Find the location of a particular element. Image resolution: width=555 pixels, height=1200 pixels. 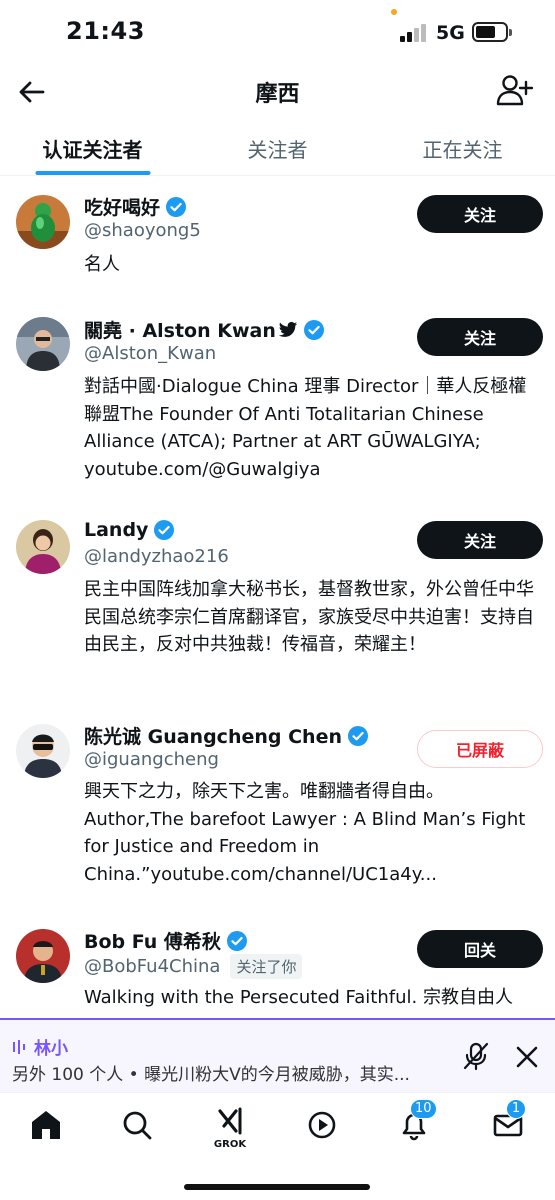

user-handle: @iguangcheng is located at coordinates (151, 759).